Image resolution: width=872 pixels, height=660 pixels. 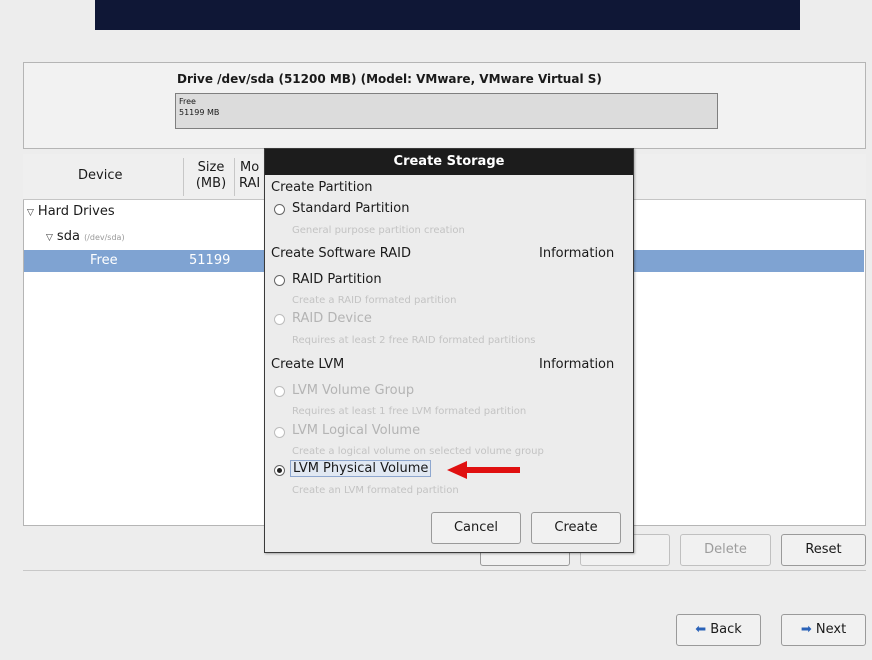 What do you see at coordinates (279, 319) in the screenshot?
I see `radio-raid-device` at bounding box center [279, 319].